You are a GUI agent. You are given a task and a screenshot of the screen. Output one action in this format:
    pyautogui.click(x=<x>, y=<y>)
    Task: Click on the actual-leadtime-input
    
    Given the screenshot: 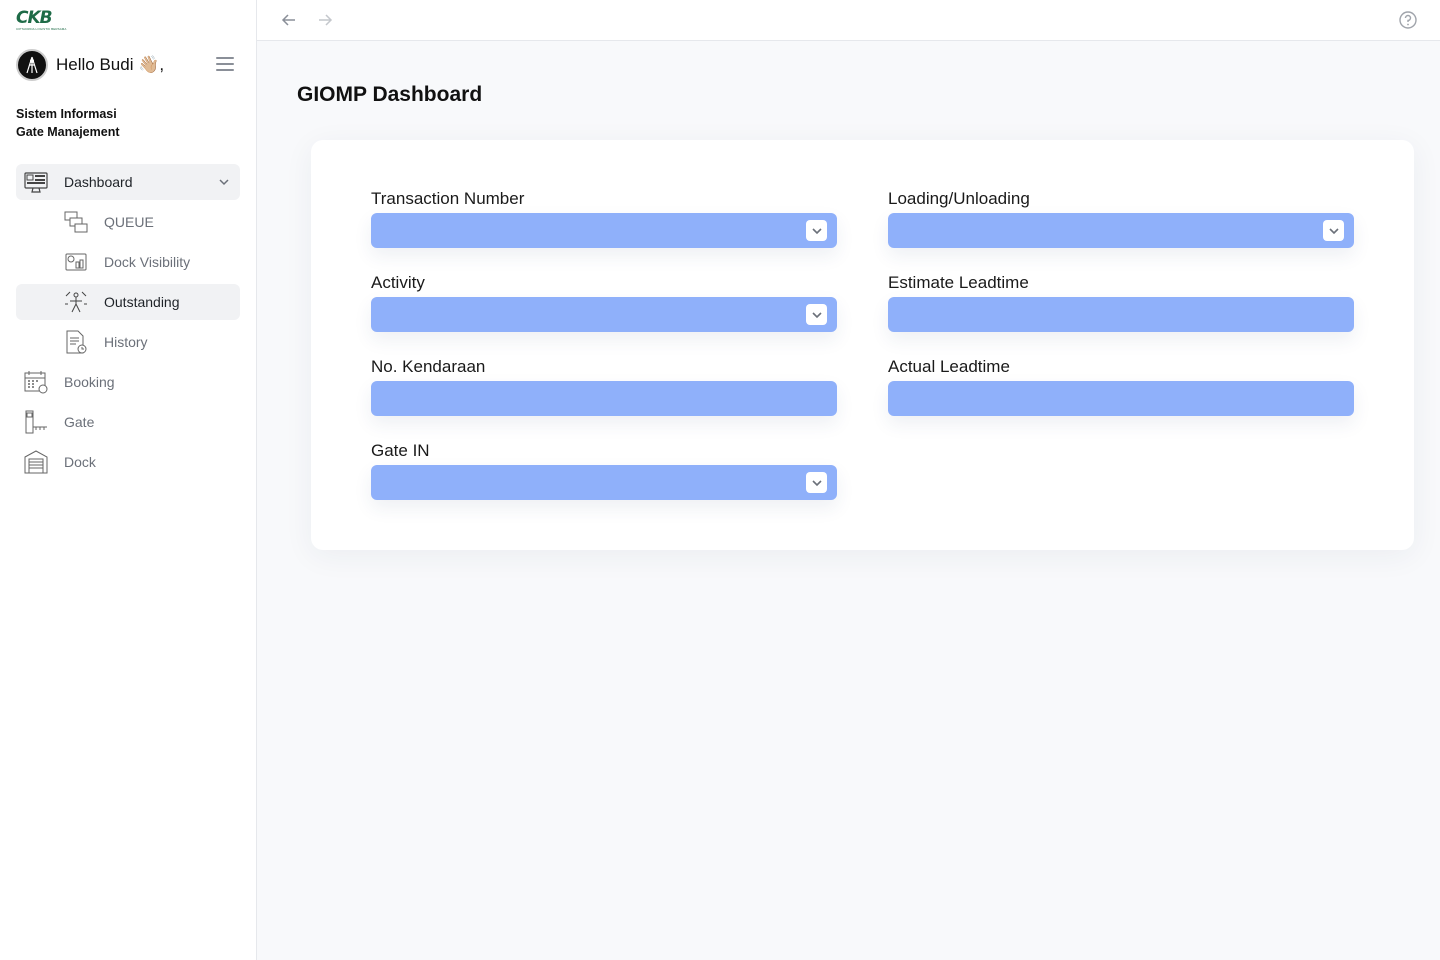 What is the action you would take?
    pyautogui.click(x=1121, y=398)
    